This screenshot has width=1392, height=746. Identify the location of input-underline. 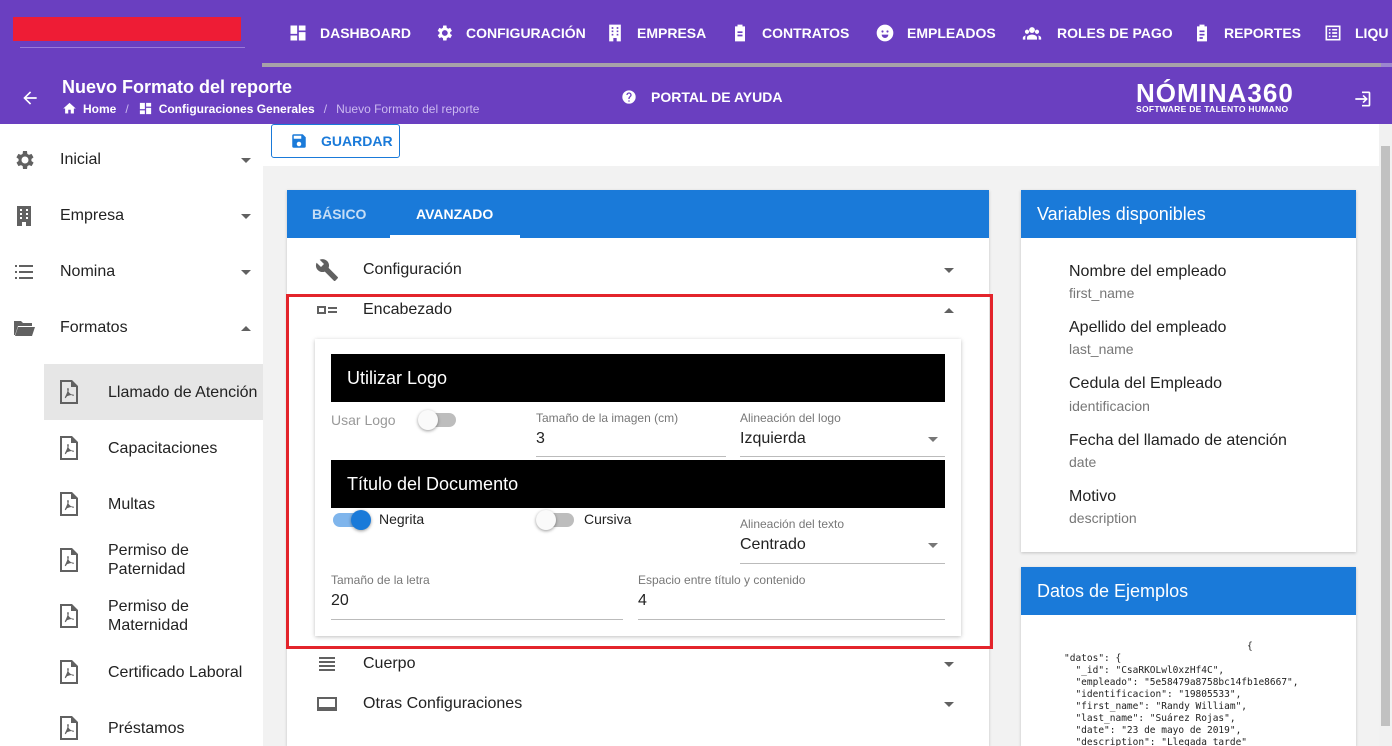
(791, 619).